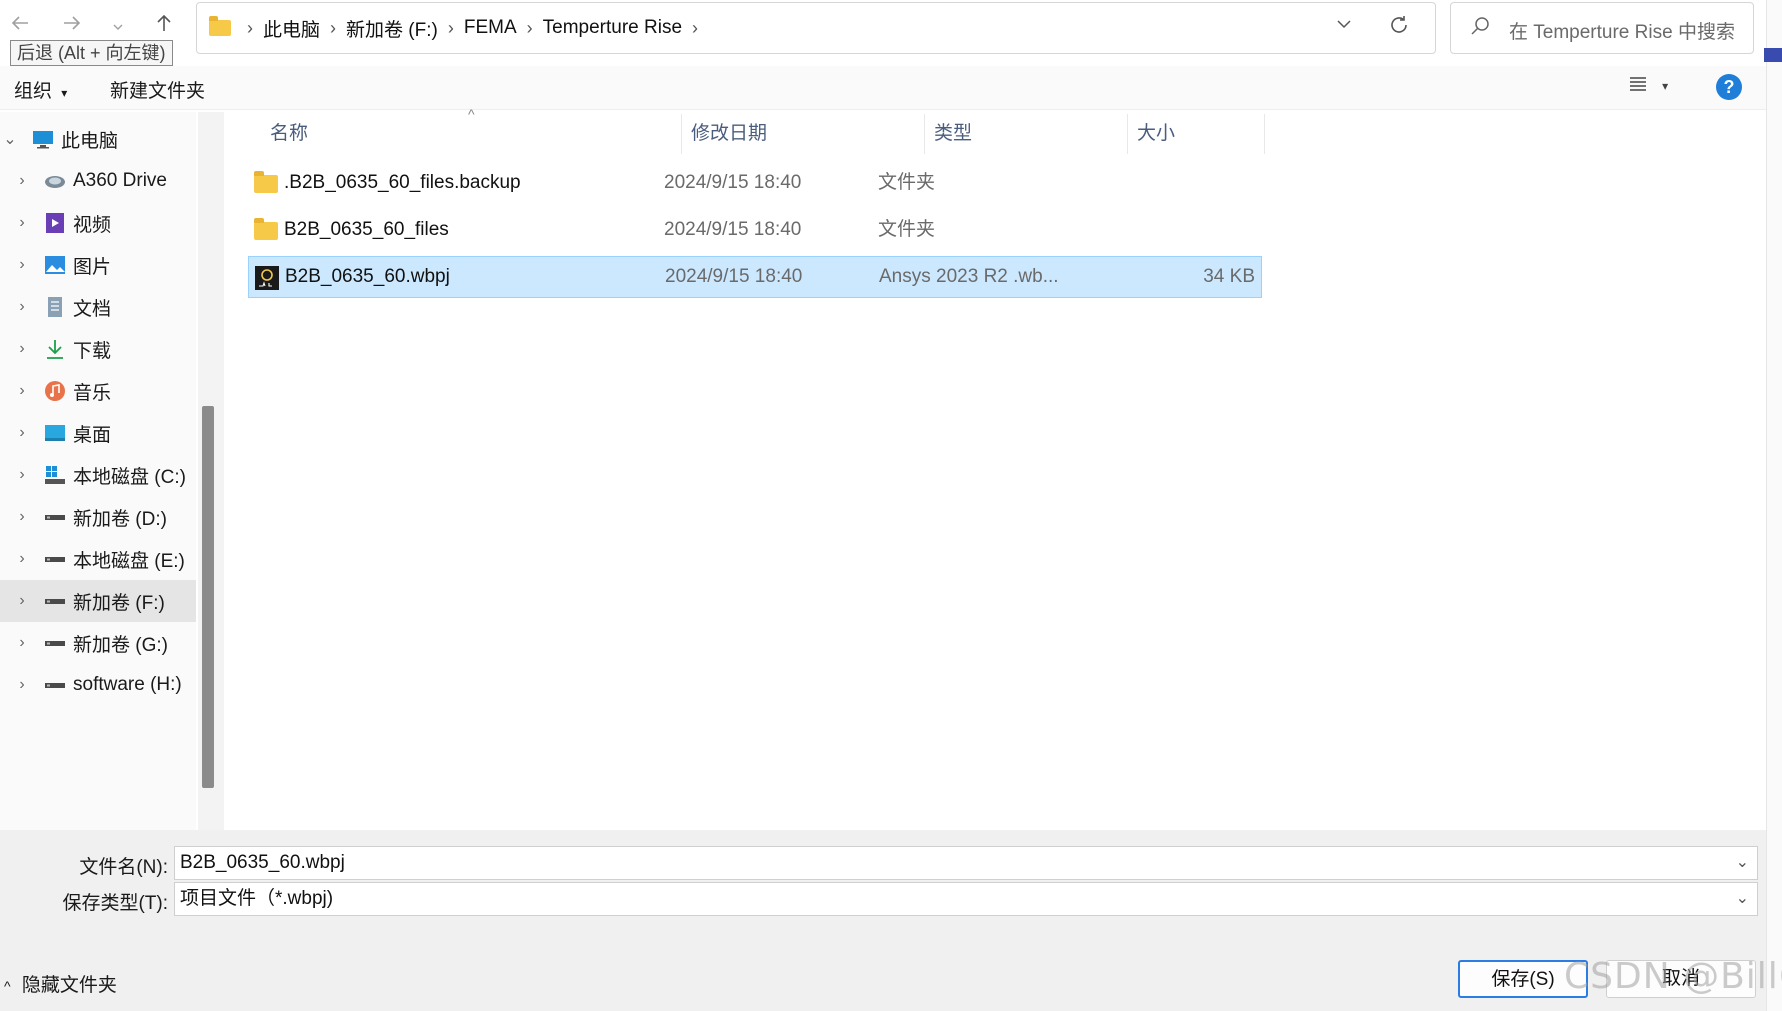 This screenshot has height=1011, width=1782. I want to click on organize-menu: 组织 ▾, so click(40, 89).